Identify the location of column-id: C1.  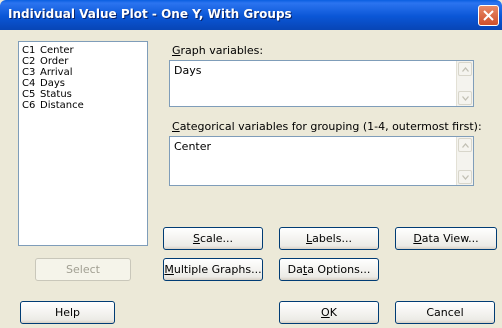
(29, 50).